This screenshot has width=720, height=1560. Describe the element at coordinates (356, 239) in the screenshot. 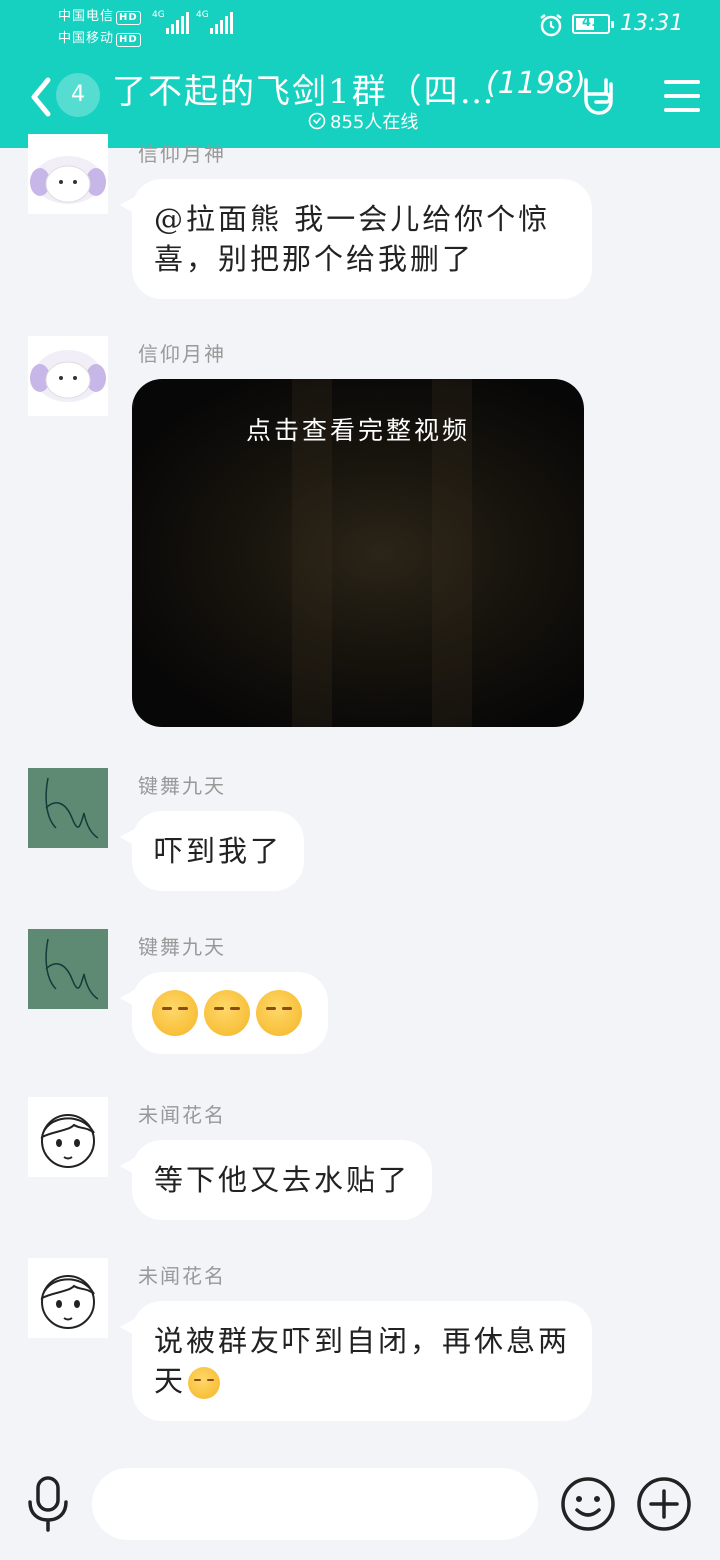

I see `message-bubble: @拉面熊 我一会儿给你个惊喜，别把那个给我删了` at that location.